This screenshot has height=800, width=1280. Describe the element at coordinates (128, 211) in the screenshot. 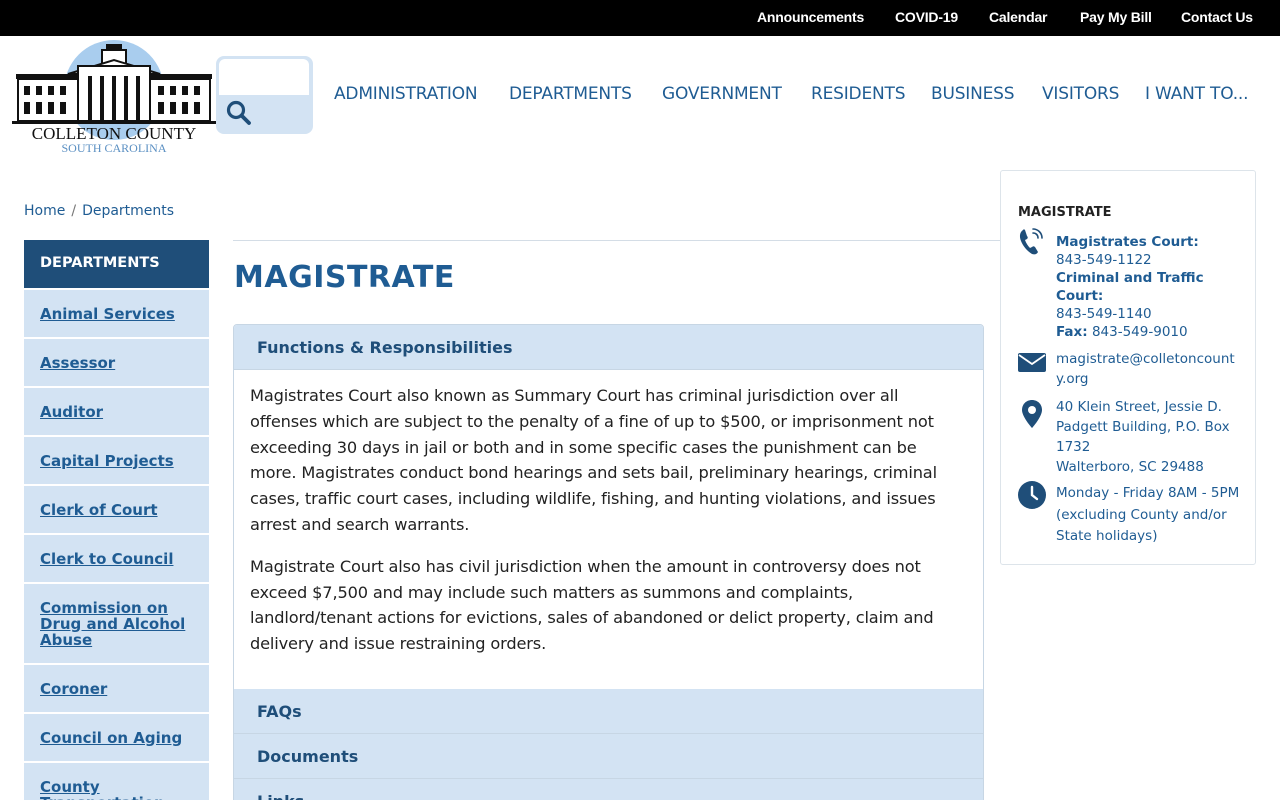

I see `breadcrumb-departments: Departments` at that location.